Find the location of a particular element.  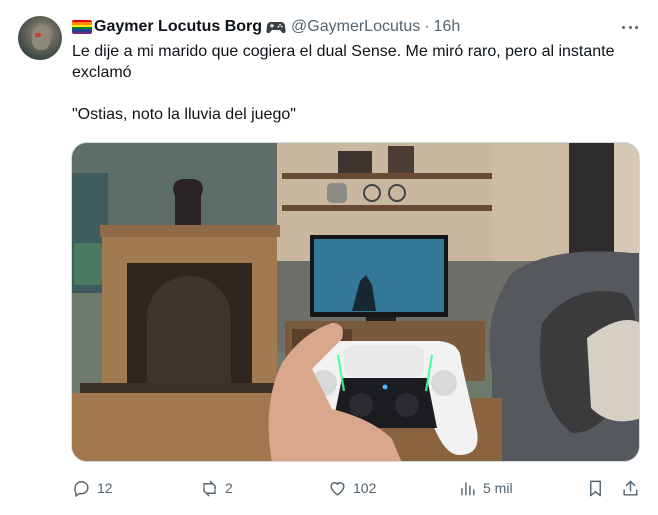

more-icon is located at coordinates (630, 27).